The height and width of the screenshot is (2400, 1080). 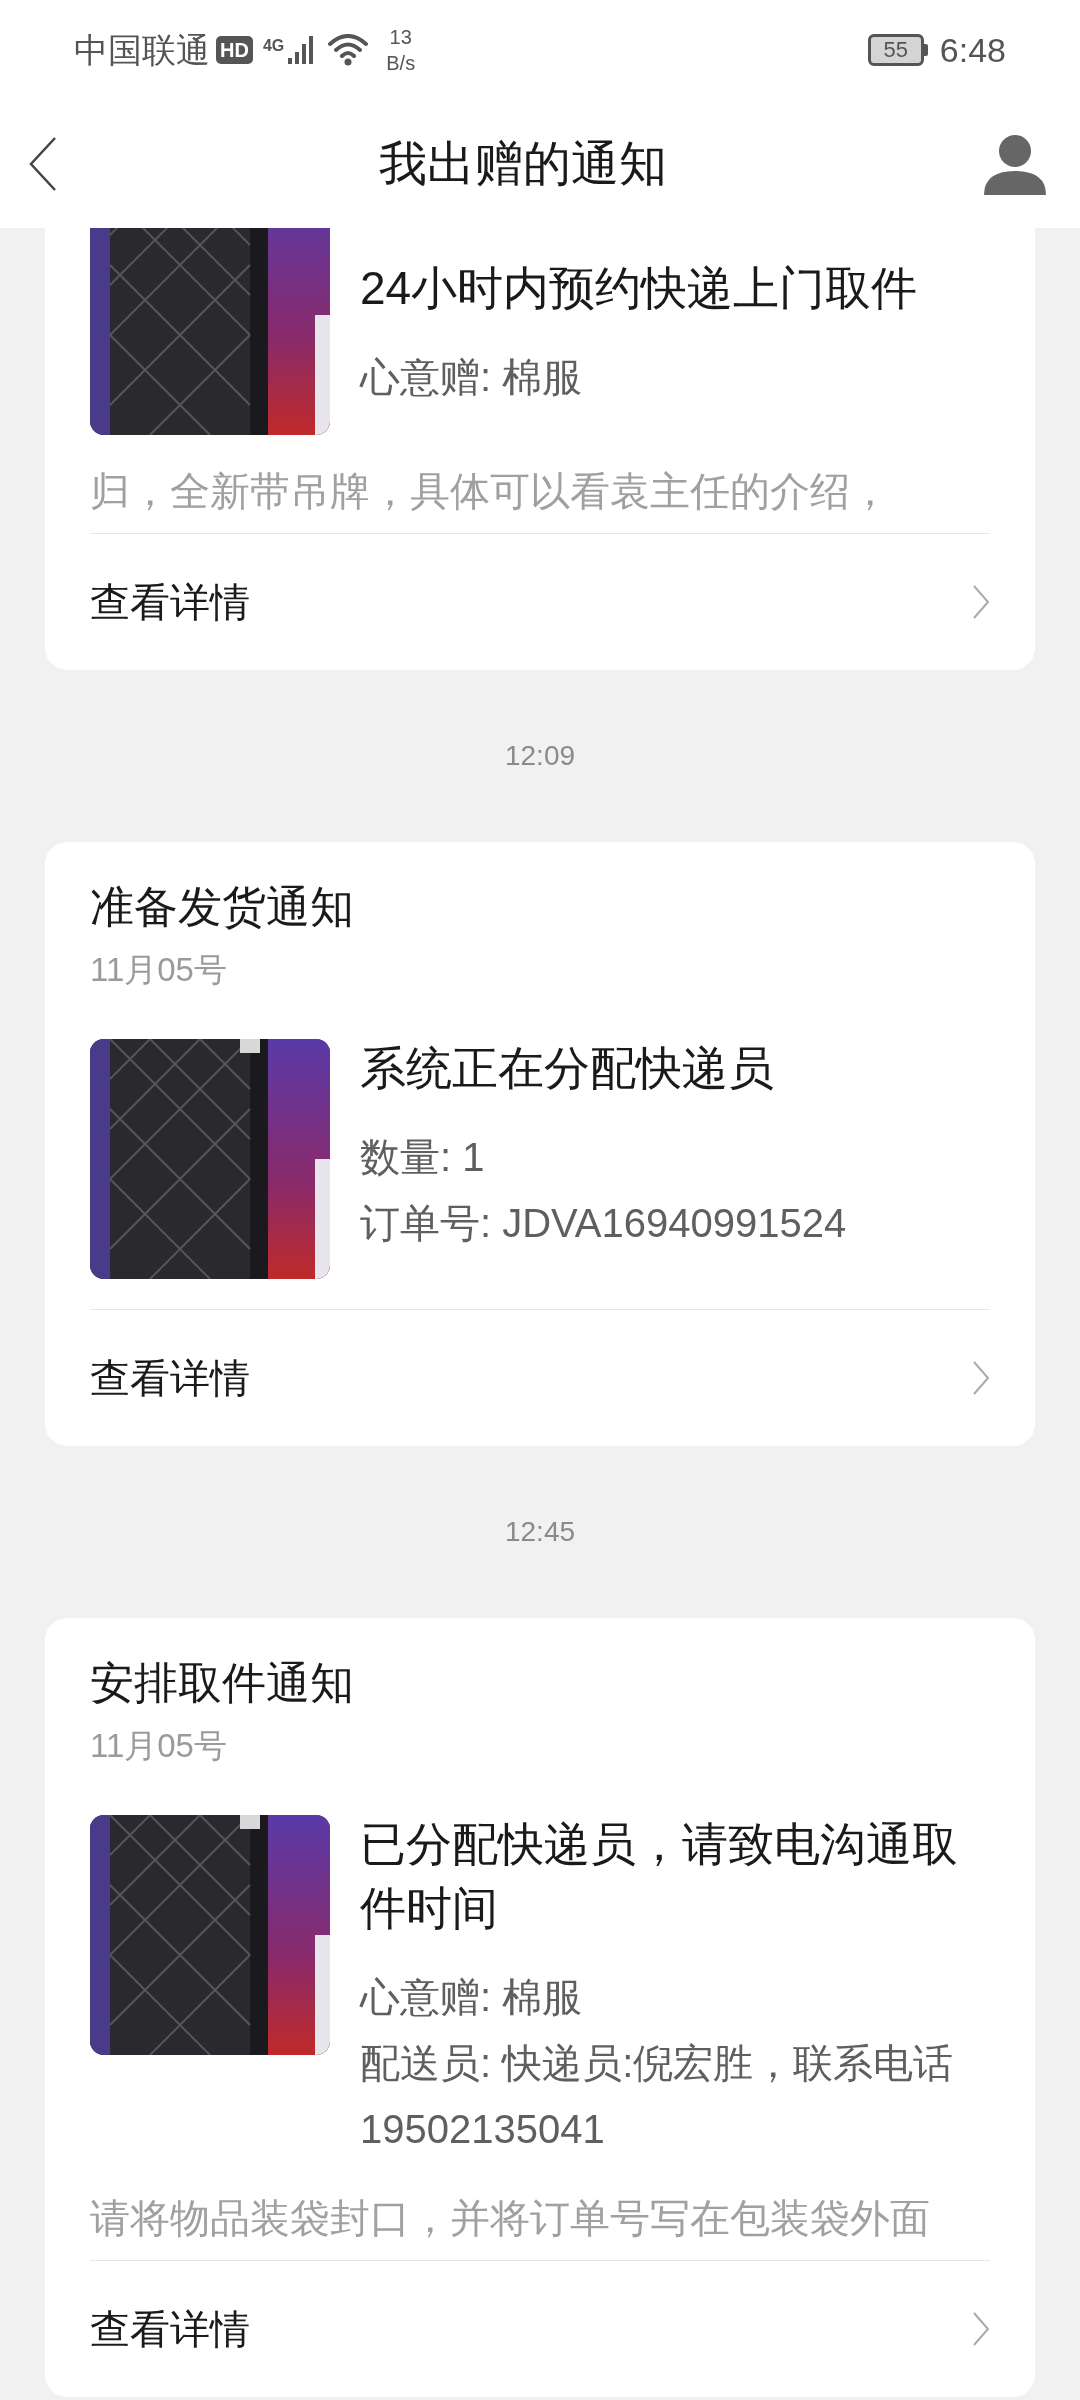 I want to click on speed-value: 13, so click(x=400, y=37).